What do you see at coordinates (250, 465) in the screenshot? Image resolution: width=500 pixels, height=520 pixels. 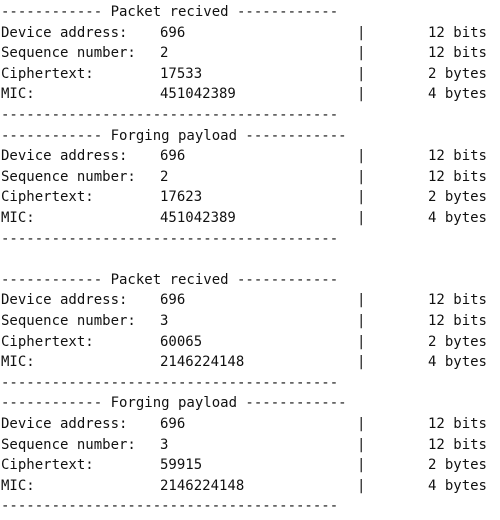 I see `field-row: Ciphertext: 59915 | 2 bytes` at bounding box center [250, 465].